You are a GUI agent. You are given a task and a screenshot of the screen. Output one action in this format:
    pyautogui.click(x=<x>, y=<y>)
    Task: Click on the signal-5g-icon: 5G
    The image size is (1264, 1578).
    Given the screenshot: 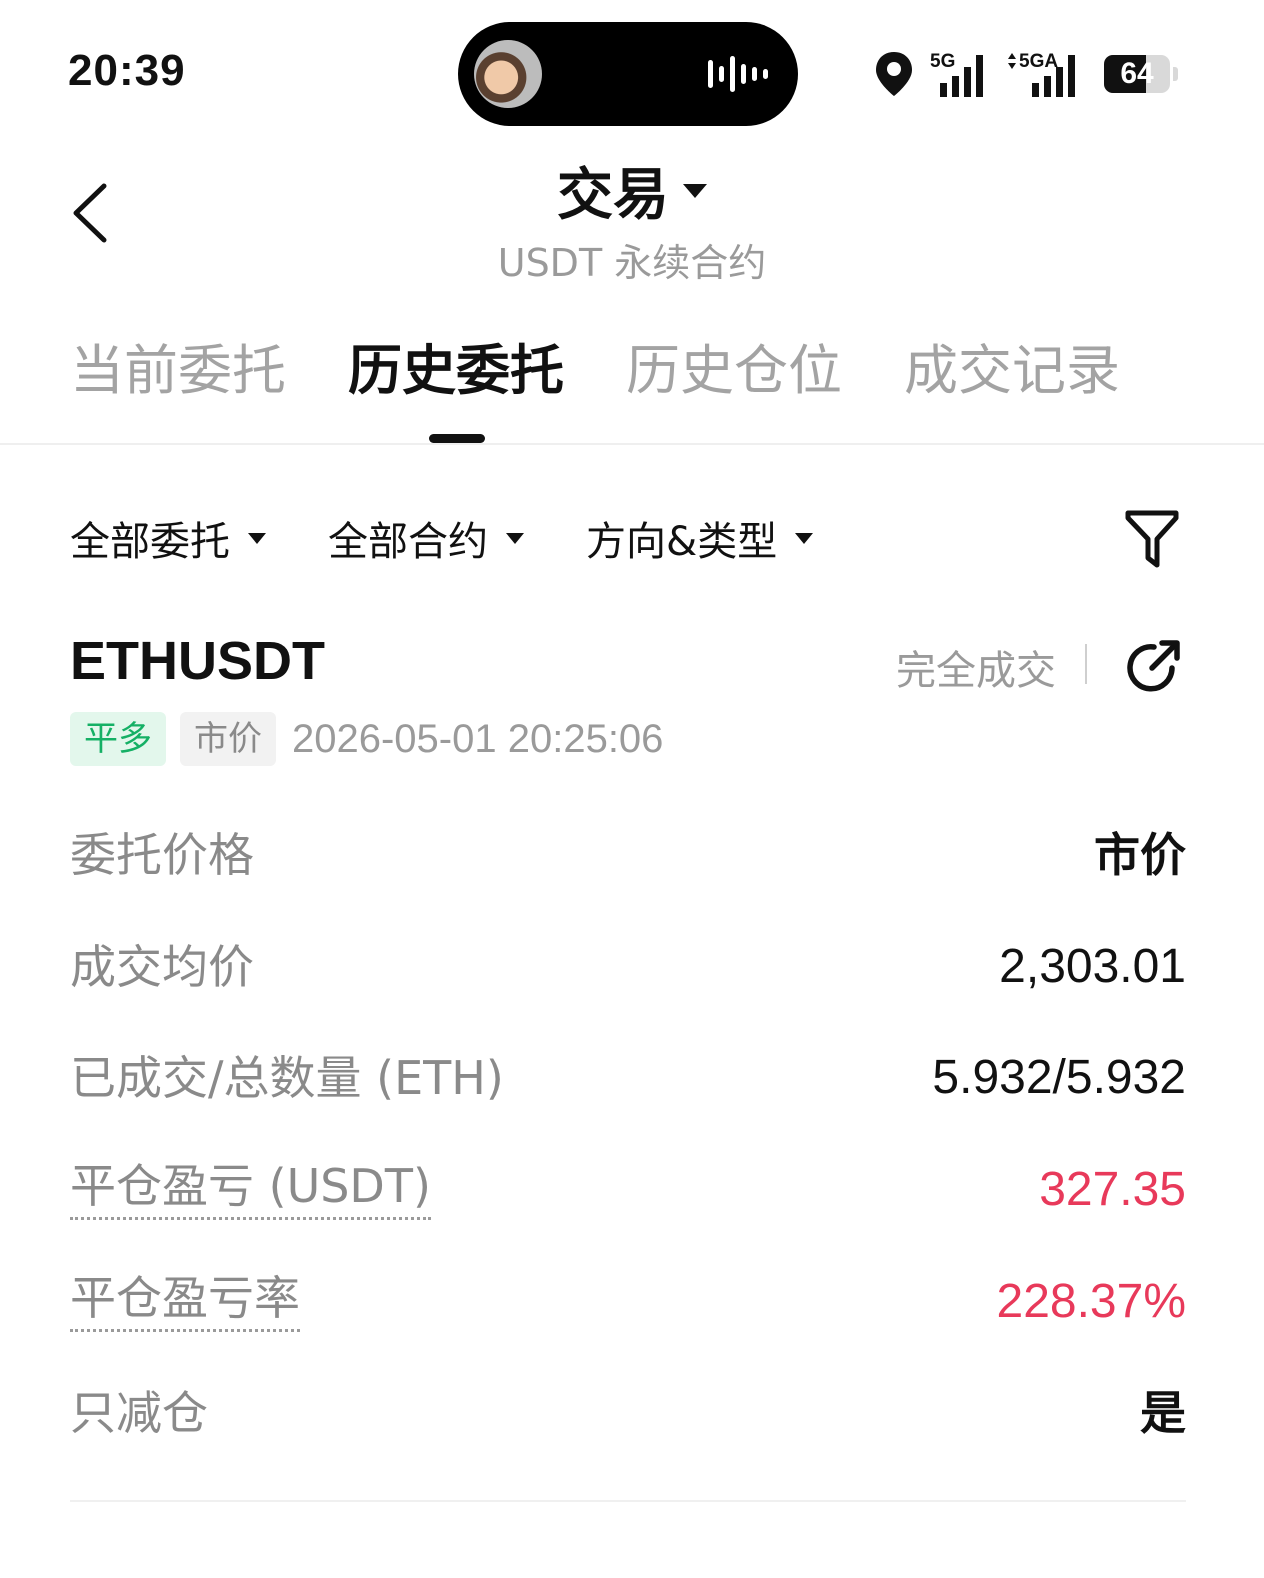 What is the action you would take?
    pyautogui.click(x=956, y=74)
    